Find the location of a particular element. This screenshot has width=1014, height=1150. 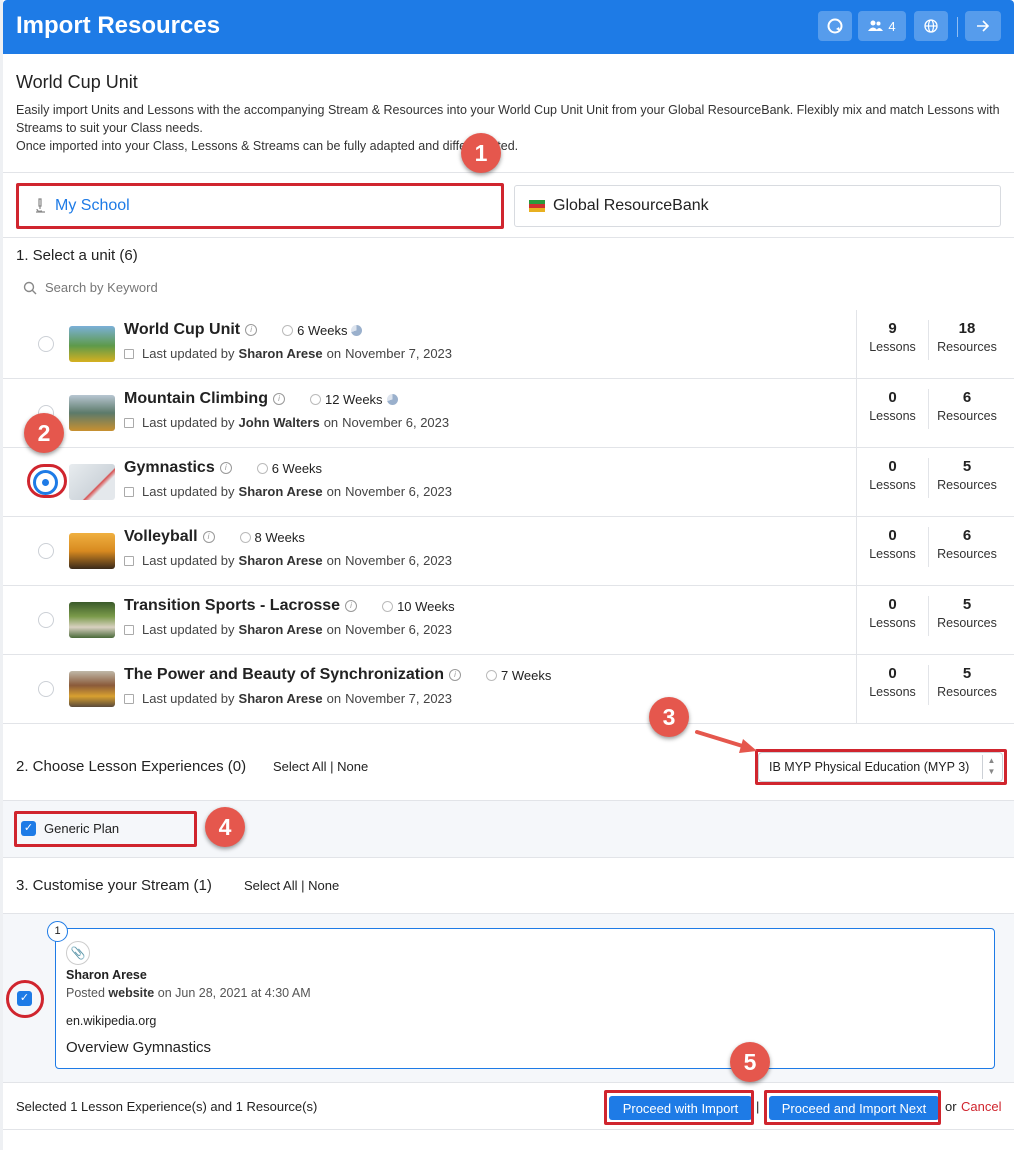

posted-prefix: Posted is located at coordinates (85, 993).